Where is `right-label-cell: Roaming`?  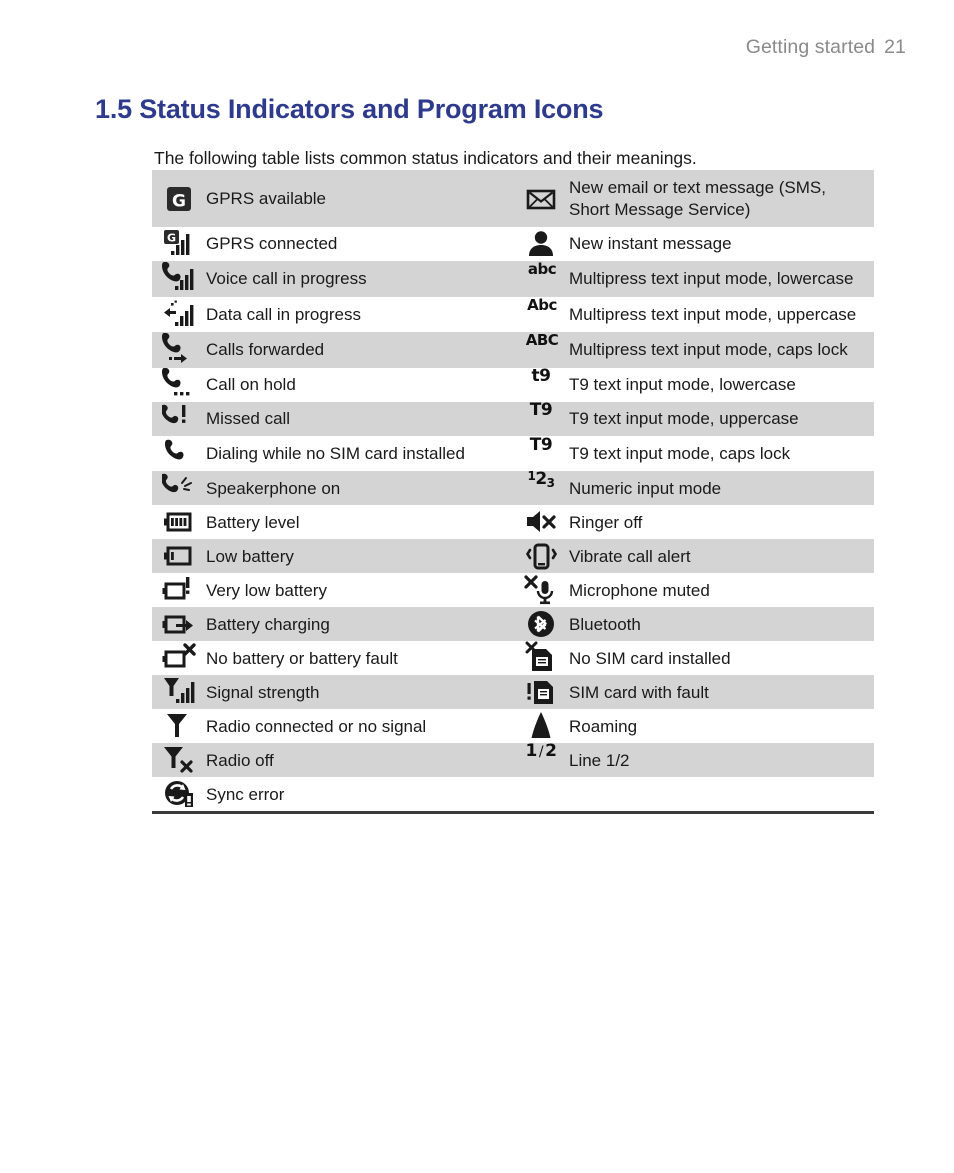 right-label-cell: Roaming is located at coordinates (603, 726).